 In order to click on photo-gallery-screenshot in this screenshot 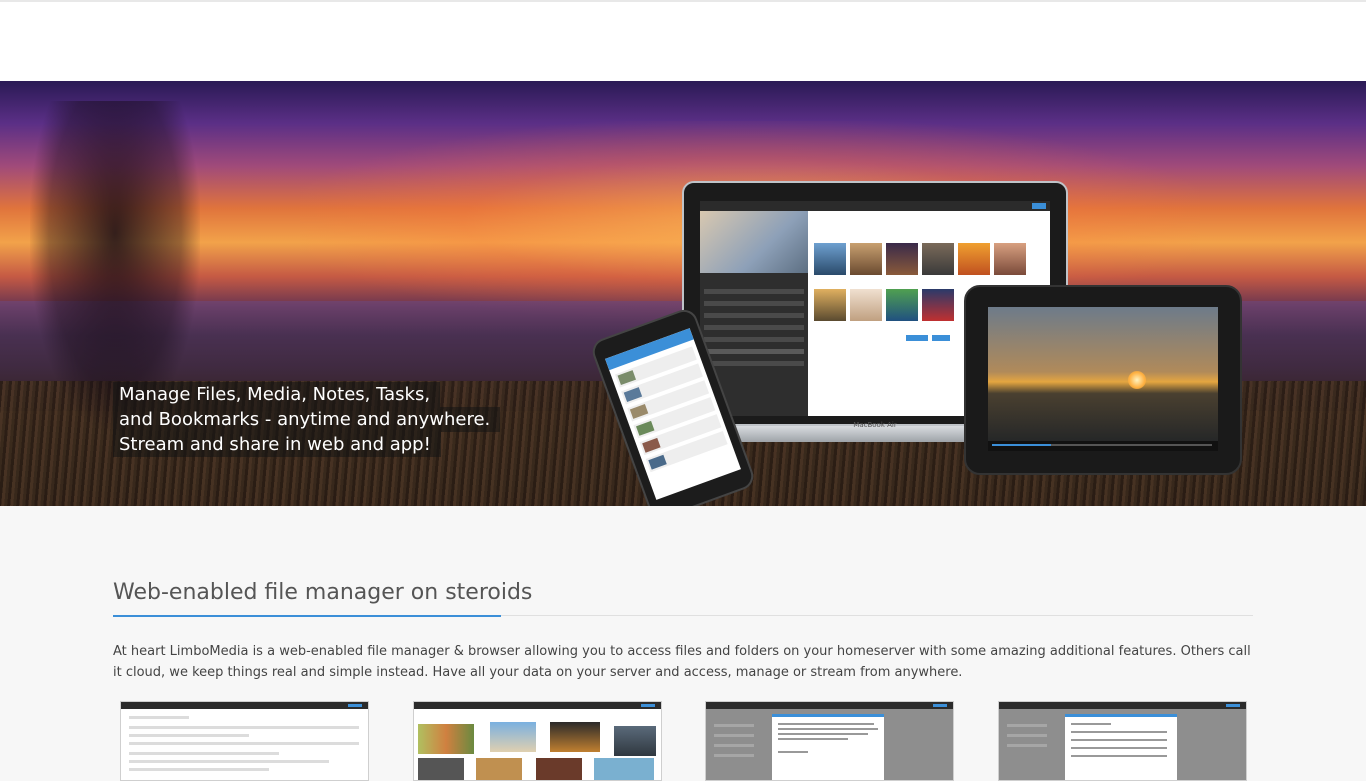, I will do `click(537, 741)`.